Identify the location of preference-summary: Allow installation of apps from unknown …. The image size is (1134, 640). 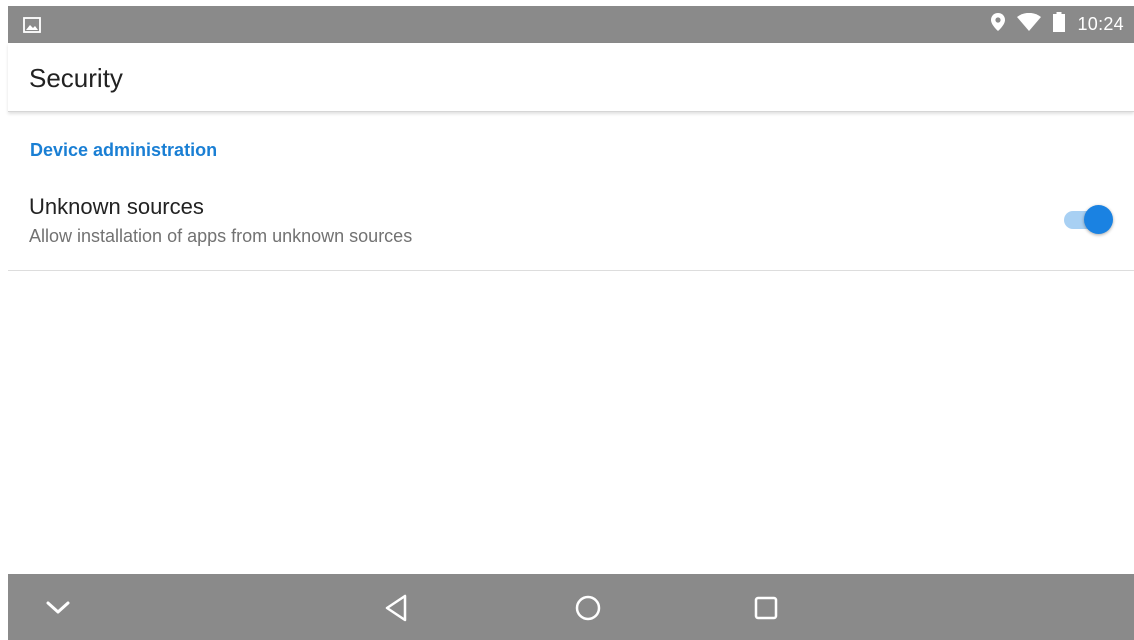
(221, 236).